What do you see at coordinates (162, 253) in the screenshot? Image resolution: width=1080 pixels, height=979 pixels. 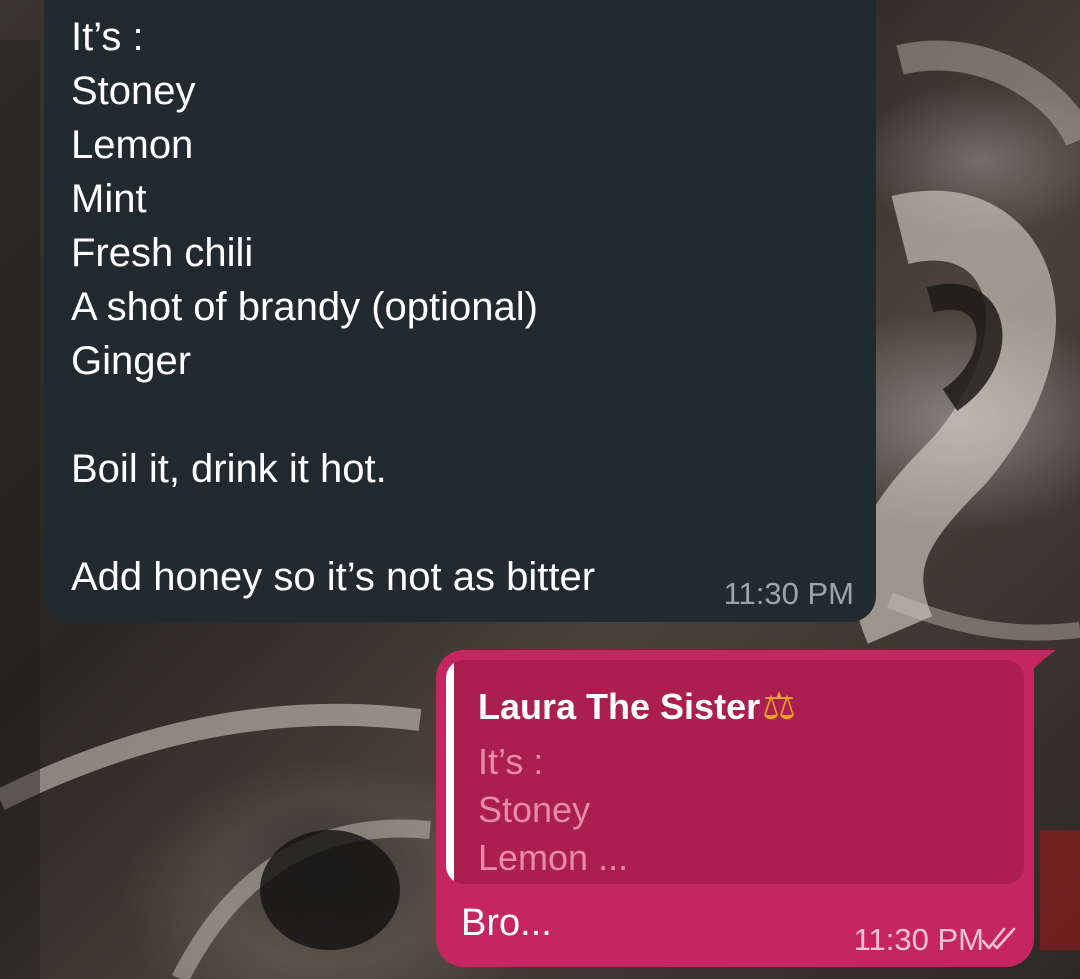 I see `message-line: Fresh chili` at bounding box center [162, 253].